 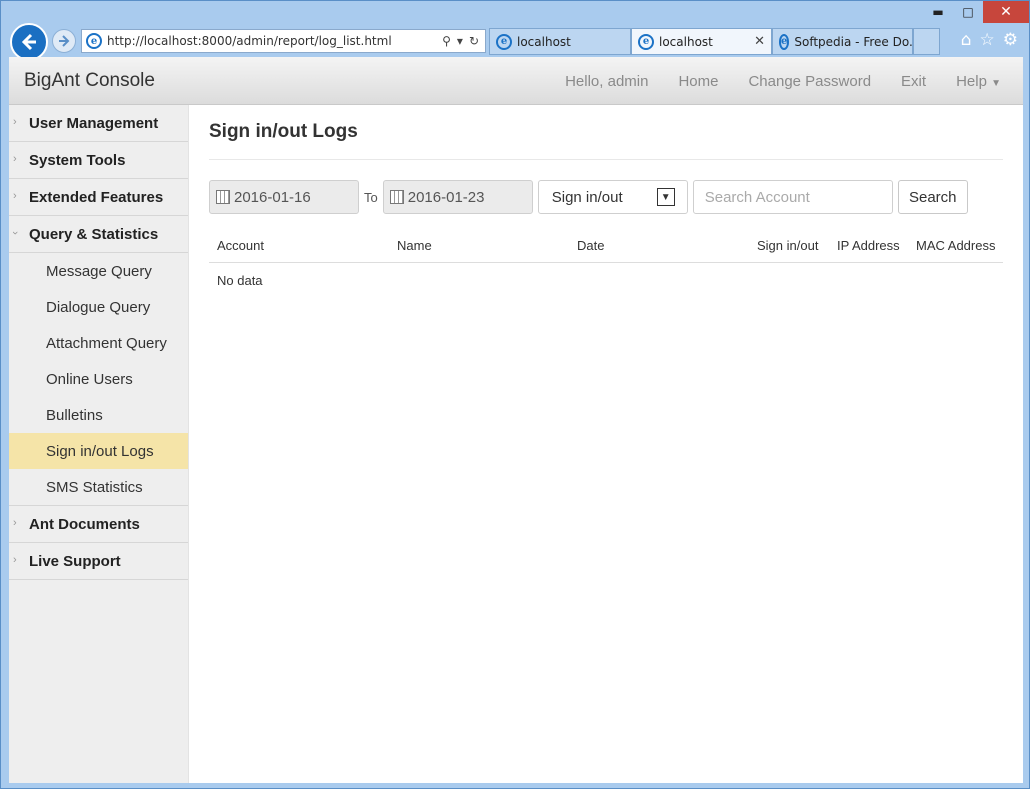 I want to click on sidebar-item-extended-features: › Extended Features, so click(x=98, y=197).